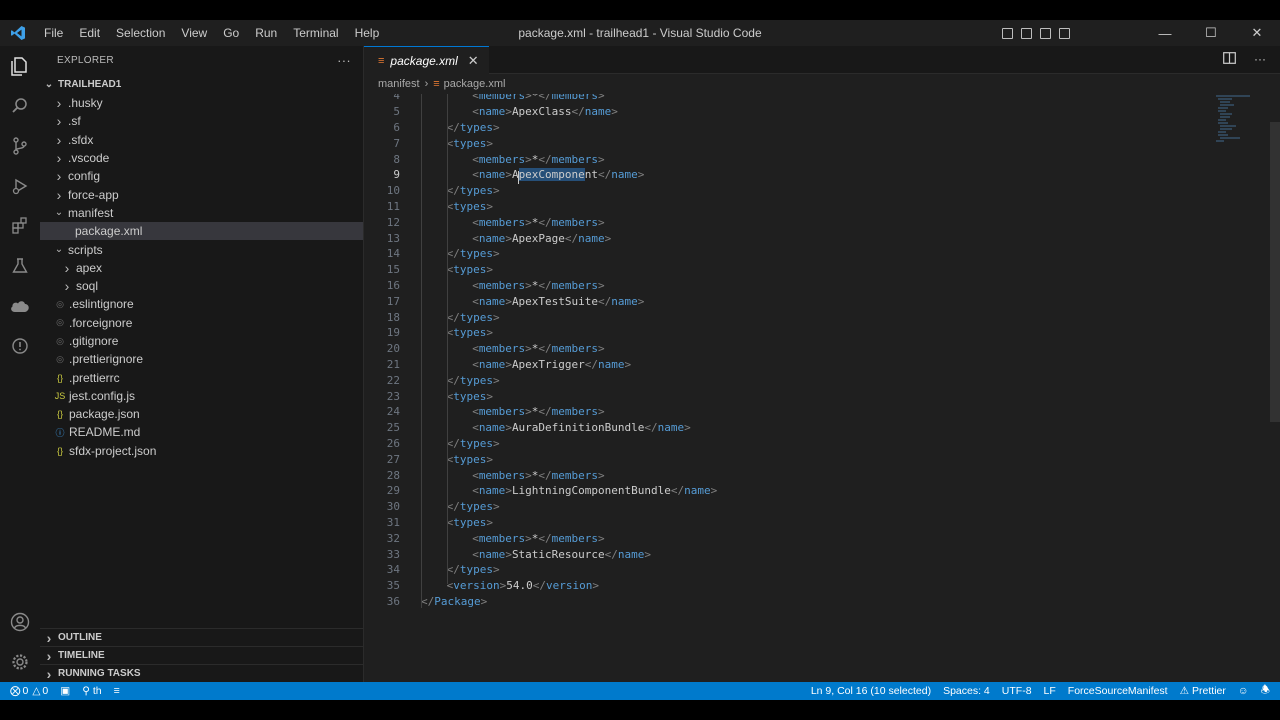  I want to click on tab-package-xml: ≡ package.xml ✕, so click(426, 60).